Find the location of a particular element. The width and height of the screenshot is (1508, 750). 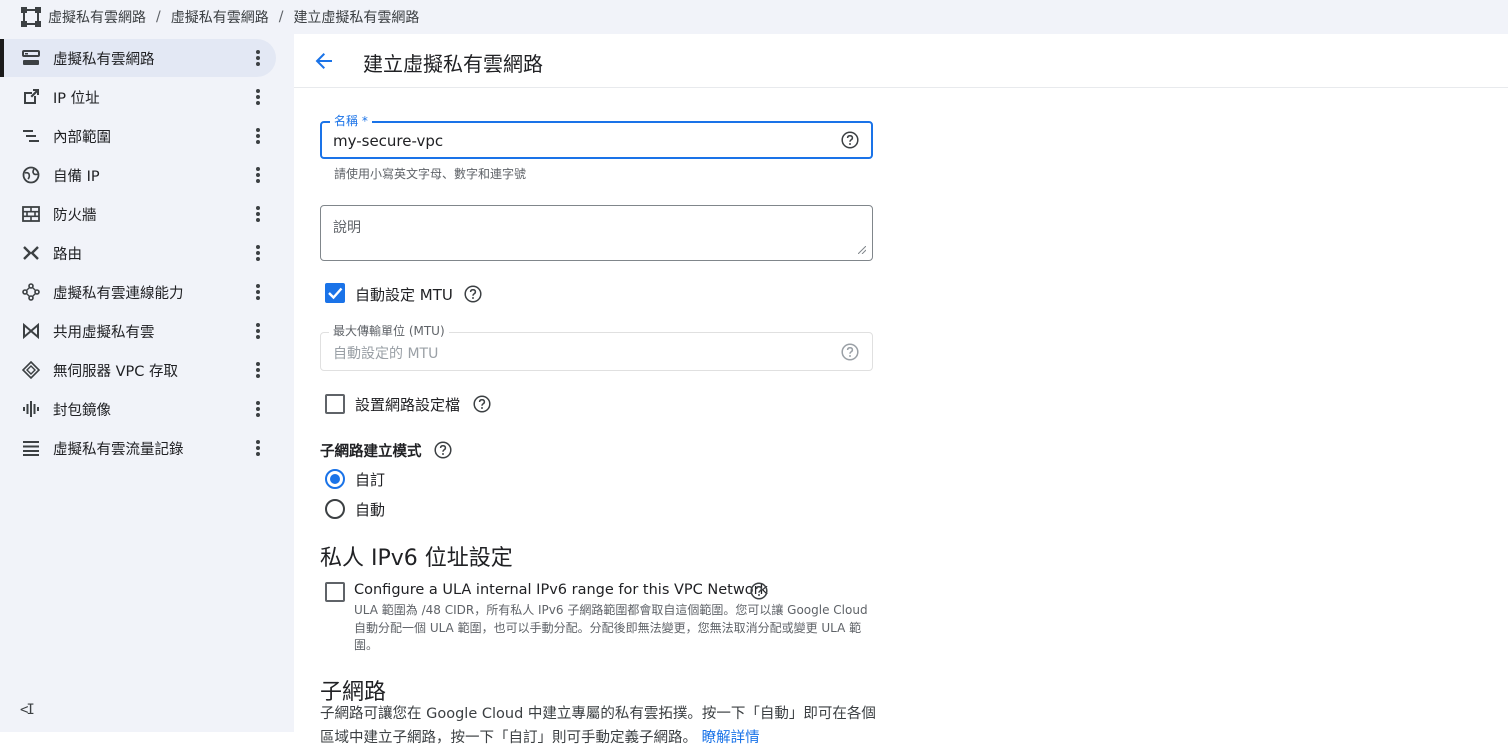

check-icon is located at coordinates (335, 293).